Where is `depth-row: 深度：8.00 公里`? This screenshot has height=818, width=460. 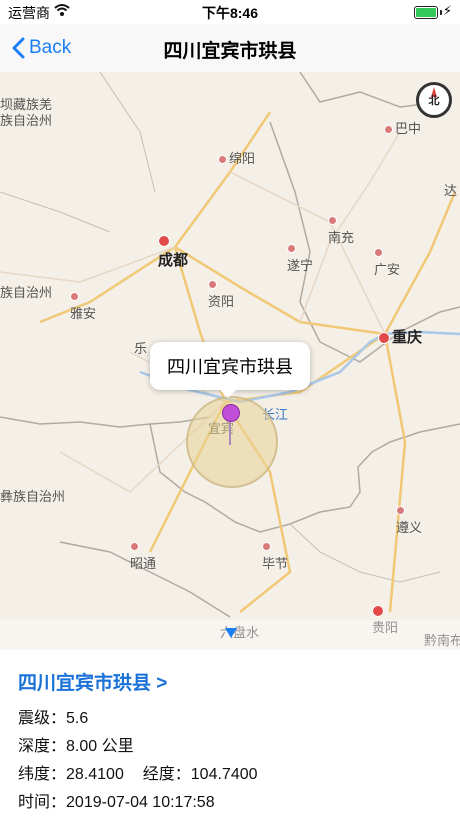 depth-row: 深度：8.00 公里 is located at coordinates (76, 744).